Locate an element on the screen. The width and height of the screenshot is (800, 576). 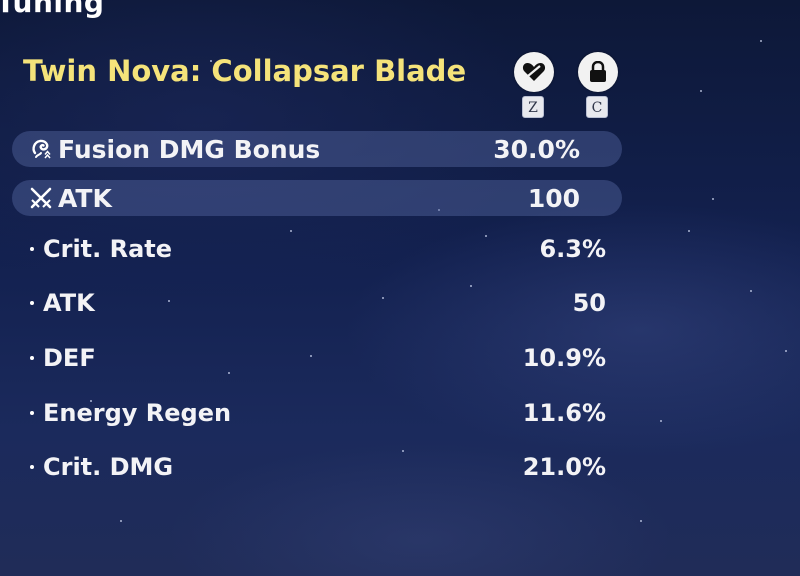
favorite-key-hint: Z is located at coordinates (533, 107).